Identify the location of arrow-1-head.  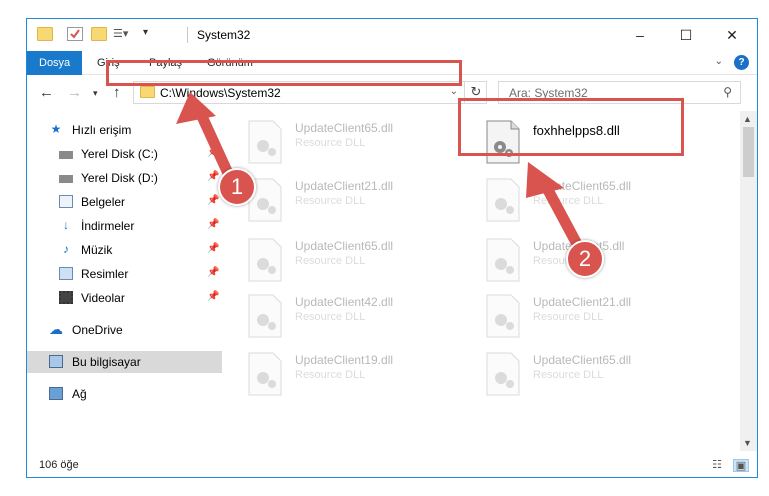
(196, 108).